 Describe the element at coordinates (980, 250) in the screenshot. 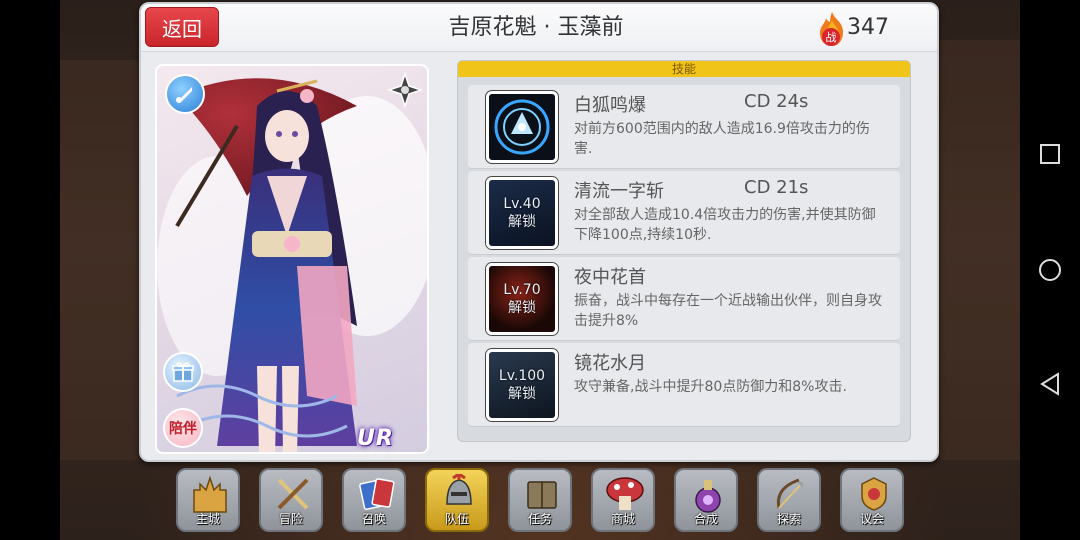

I see `bg-shelf-right` at that location.